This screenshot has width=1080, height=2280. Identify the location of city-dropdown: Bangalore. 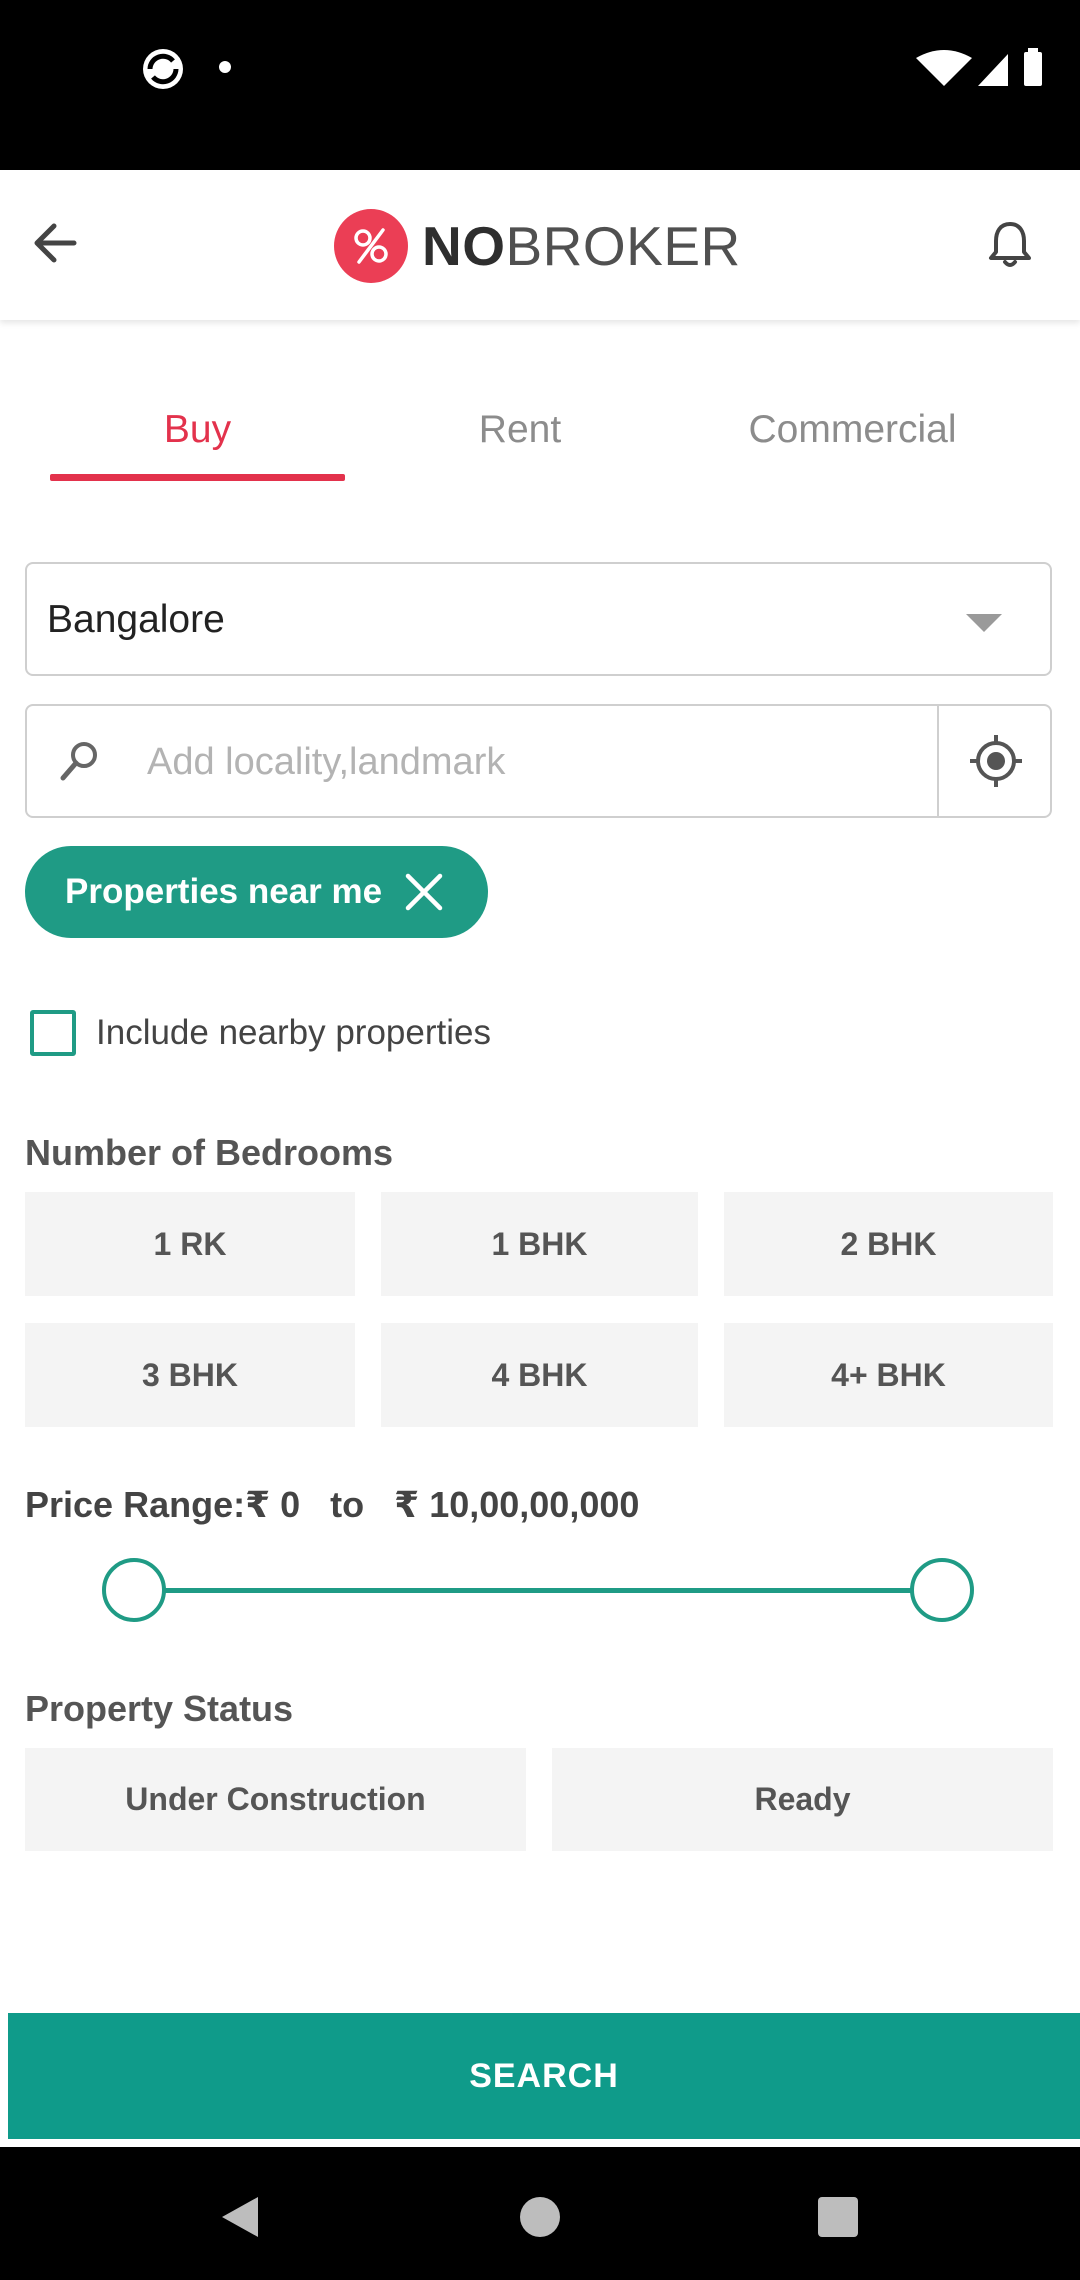
(538, 619).